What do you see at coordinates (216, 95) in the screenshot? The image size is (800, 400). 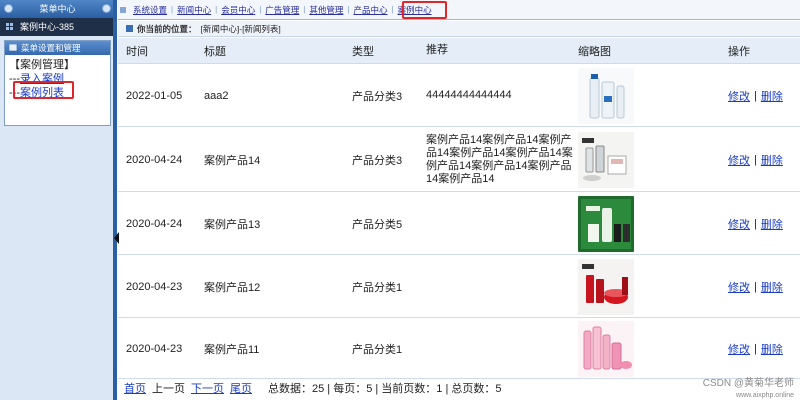 I see `row-title: aaa2` at bounding box center [216, 95].